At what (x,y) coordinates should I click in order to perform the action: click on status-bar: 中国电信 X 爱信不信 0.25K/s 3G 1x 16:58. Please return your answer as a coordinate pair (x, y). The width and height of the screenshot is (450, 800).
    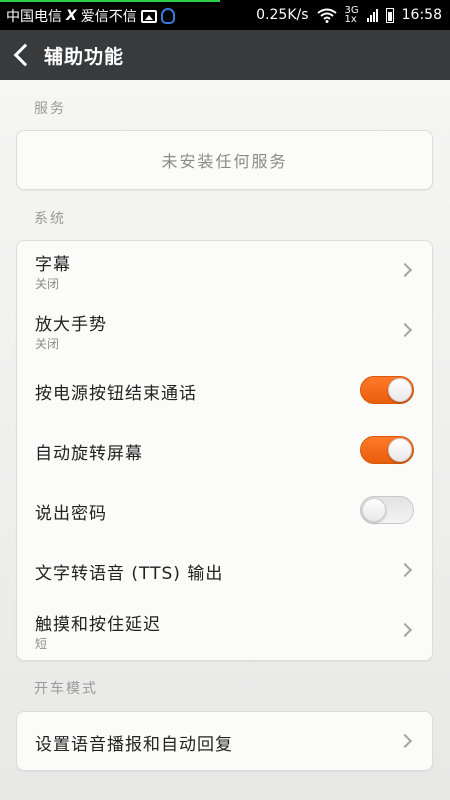
    Looking at the image, I should click on (225, 15).